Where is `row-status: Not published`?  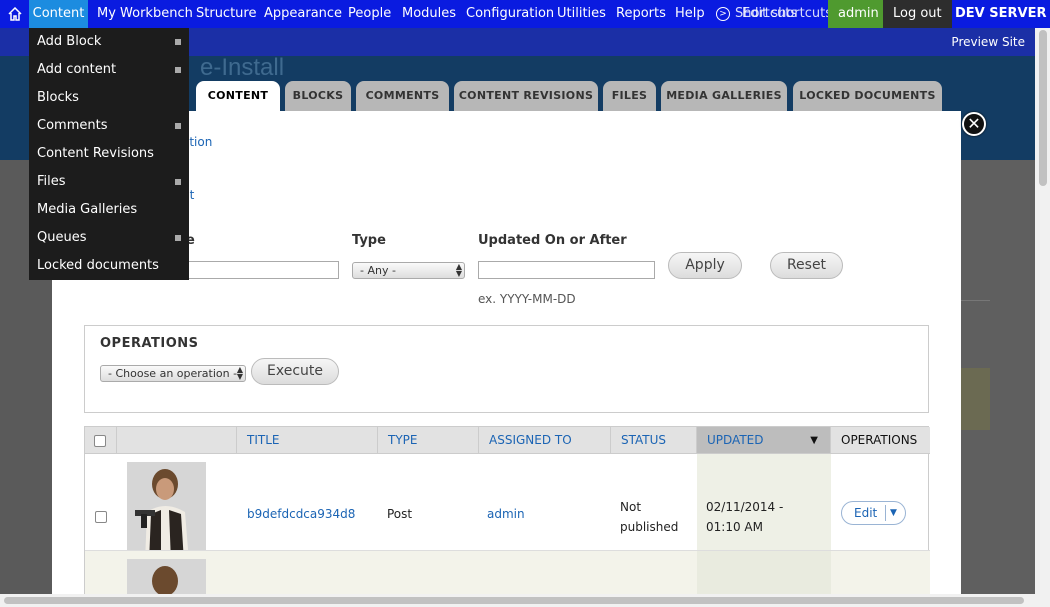
row-status: Not published is located at coordinates (649, 517).